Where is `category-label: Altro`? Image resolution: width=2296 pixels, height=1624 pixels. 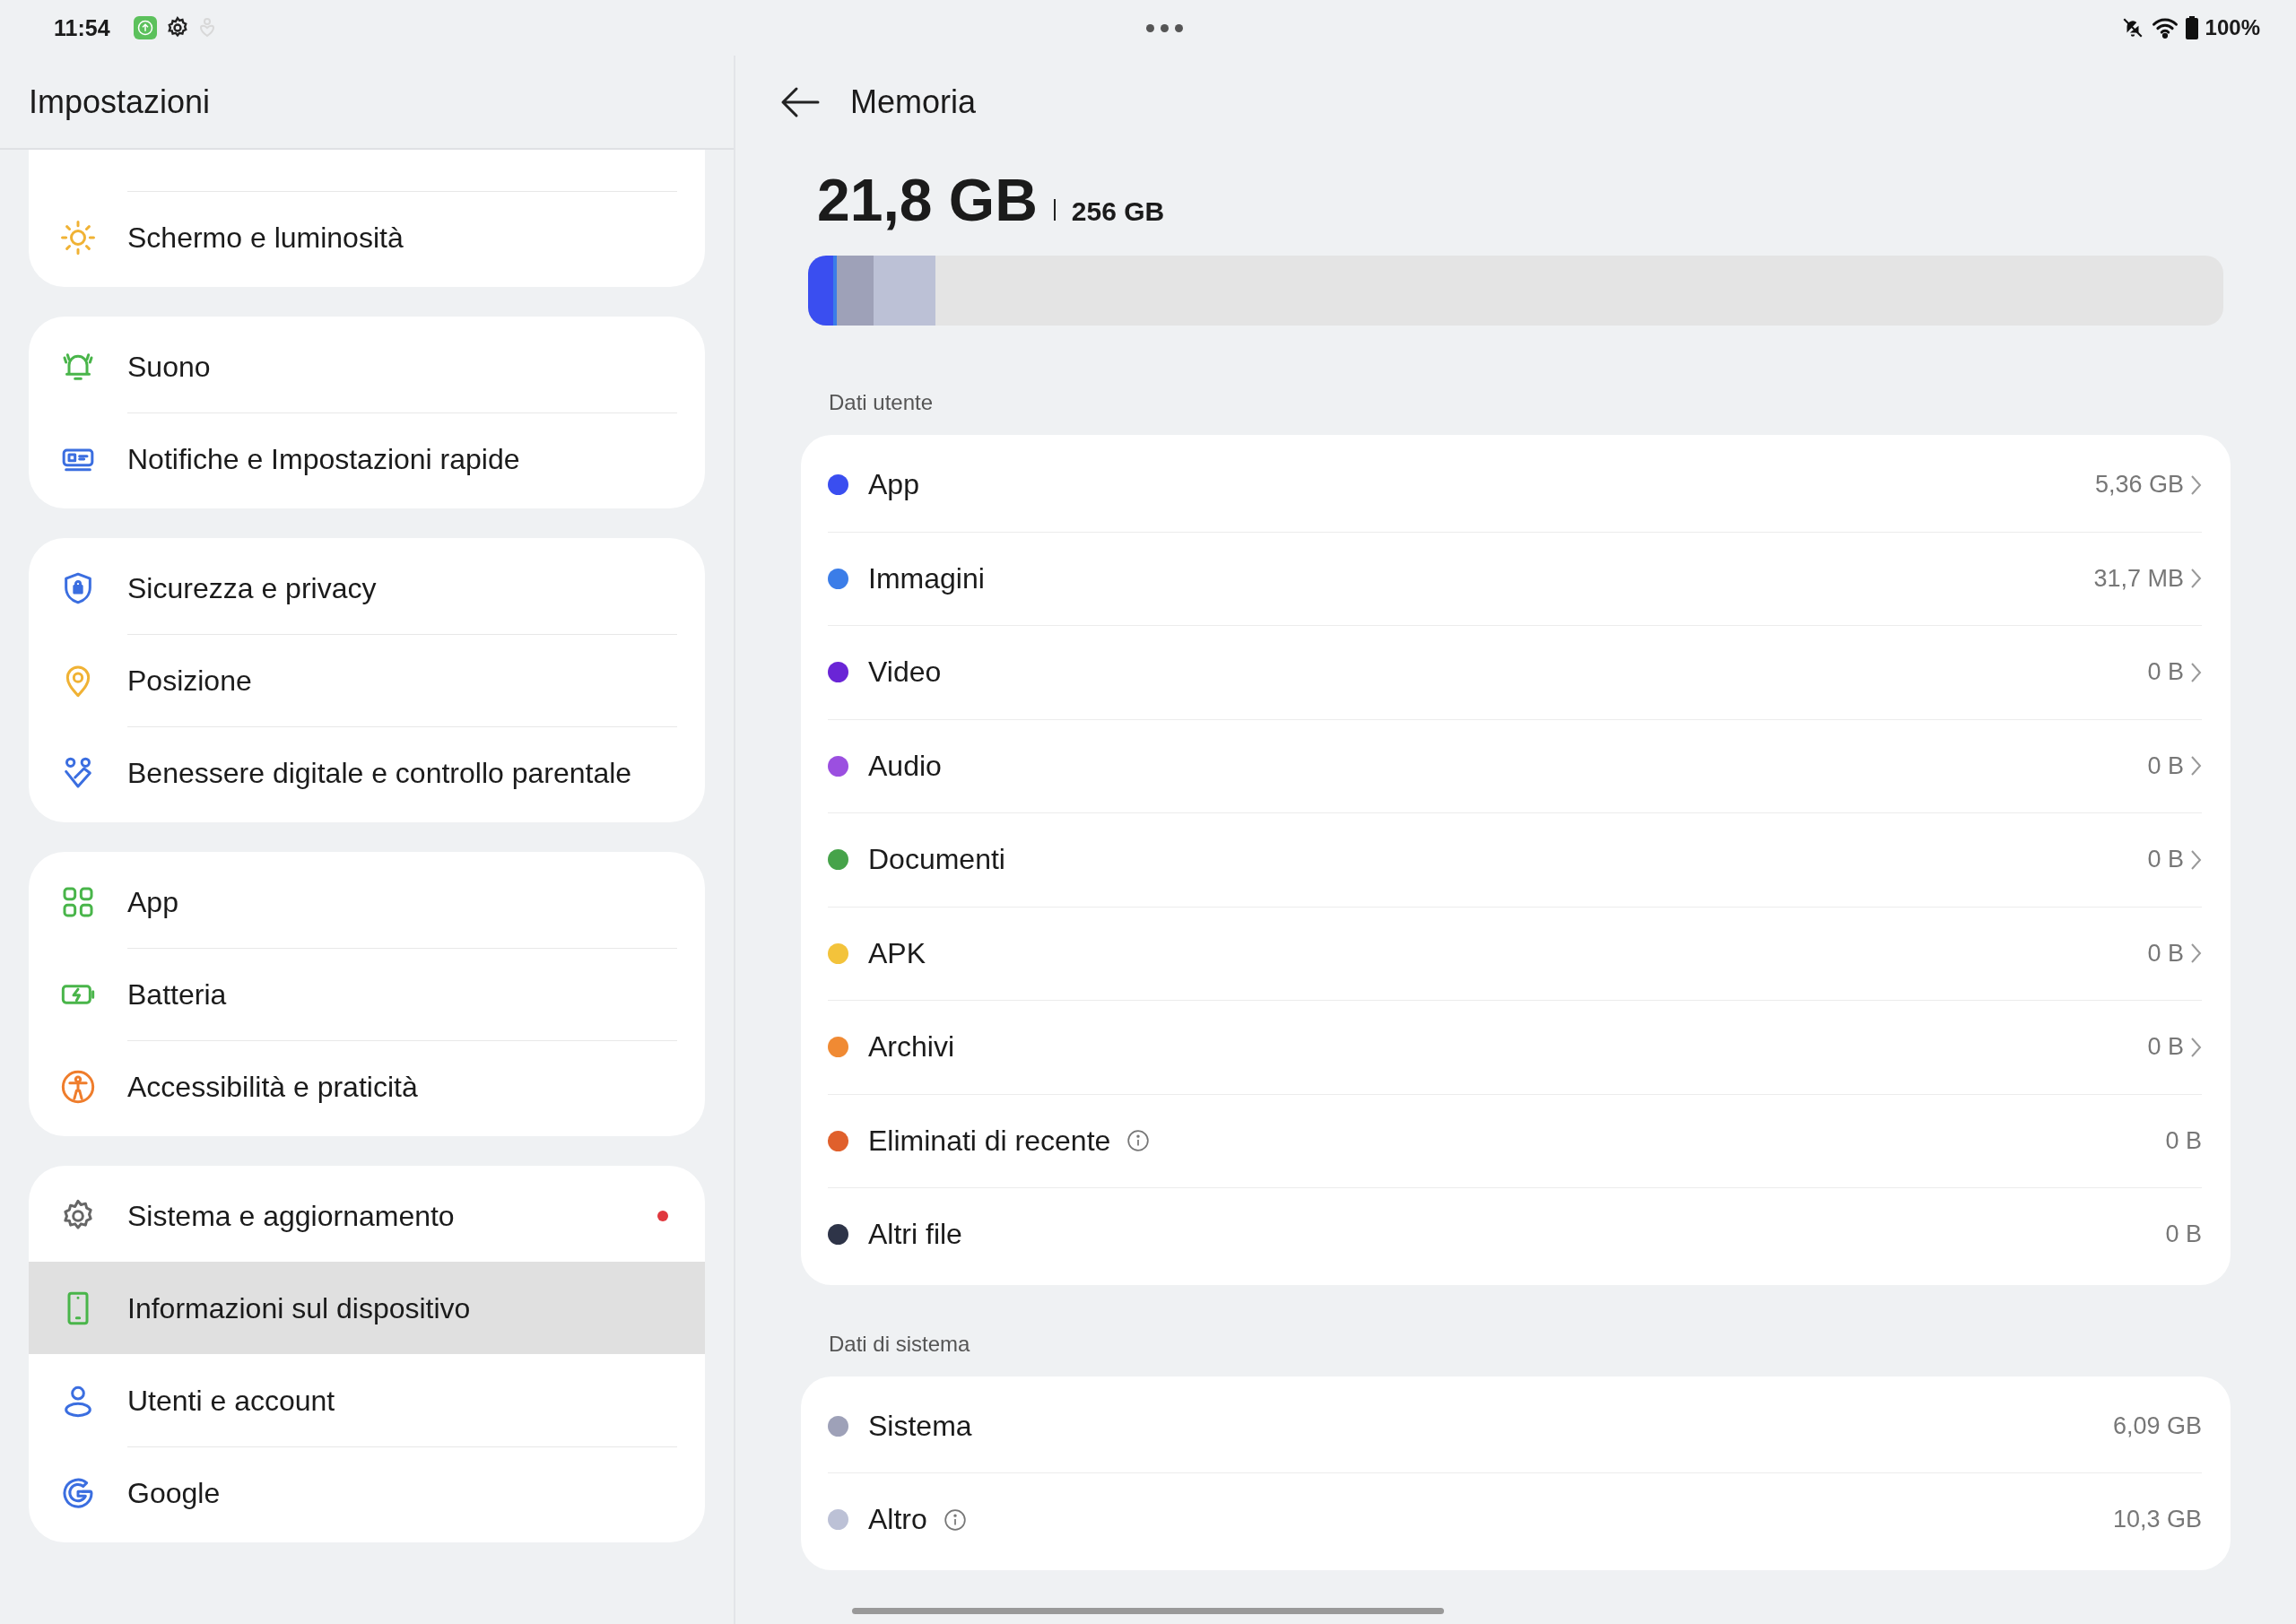 category-label: Altro is located at coordinates (897, 1520).